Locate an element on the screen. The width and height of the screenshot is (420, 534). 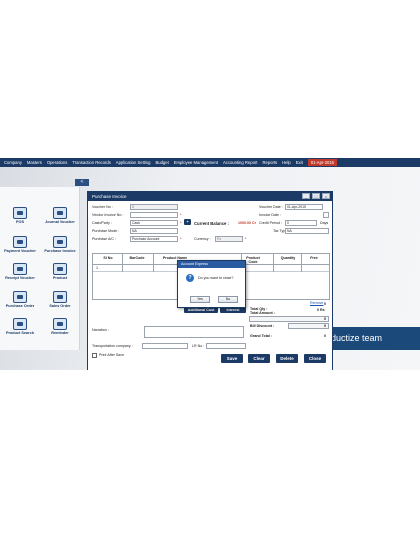
tile-purchase-order: Purchase Order is located at coordinates (20, 299).